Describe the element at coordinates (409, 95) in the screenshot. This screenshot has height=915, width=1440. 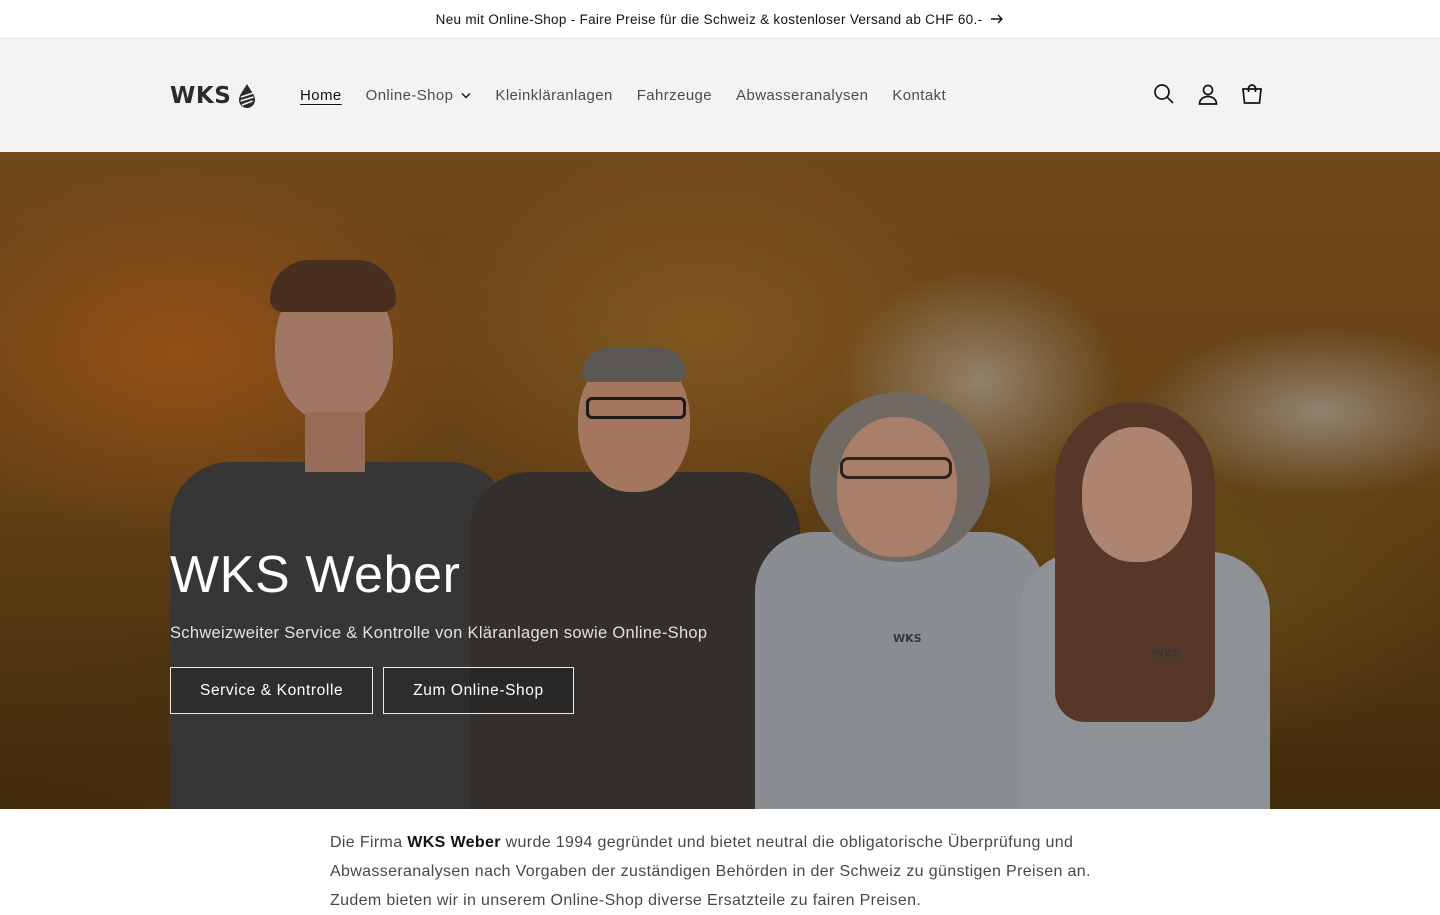
I see `nav-online-shop-label: Online-Shop` at that location.